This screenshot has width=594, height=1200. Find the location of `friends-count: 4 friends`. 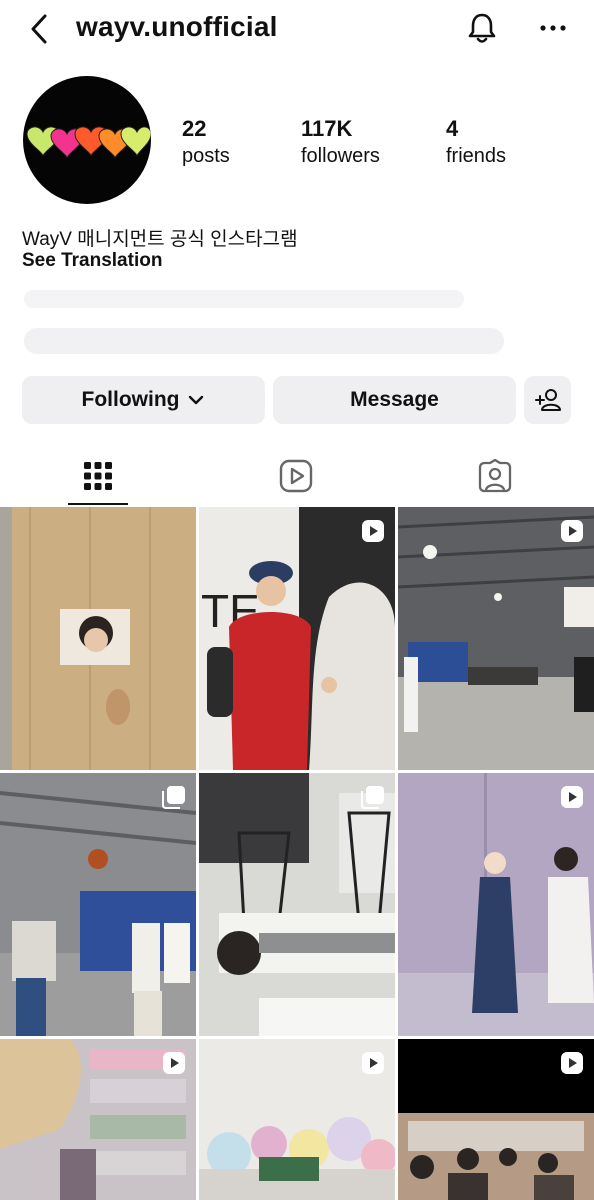

friends-count: 4 friends is located at coordinates (476, 144).